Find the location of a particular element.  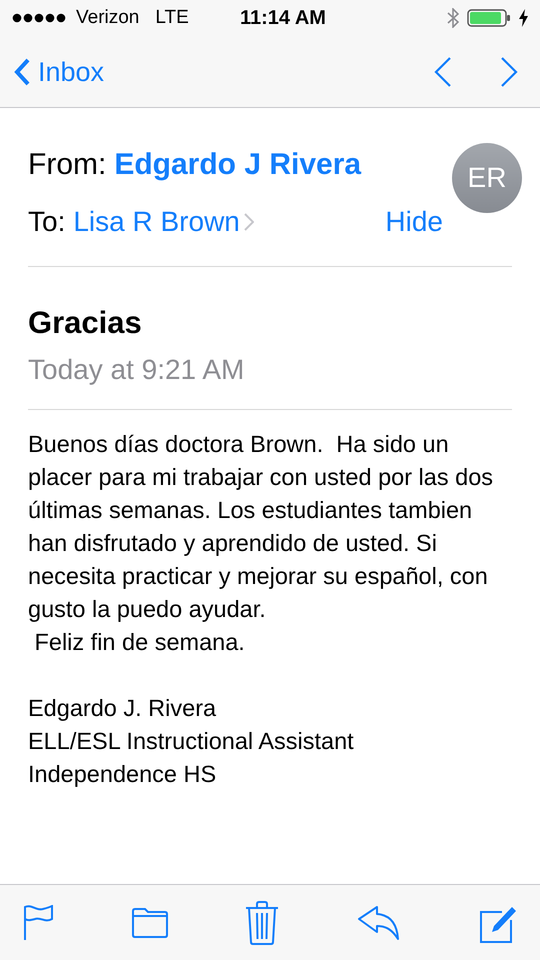

chevron-left-icon is located at coordinates (22, 72).